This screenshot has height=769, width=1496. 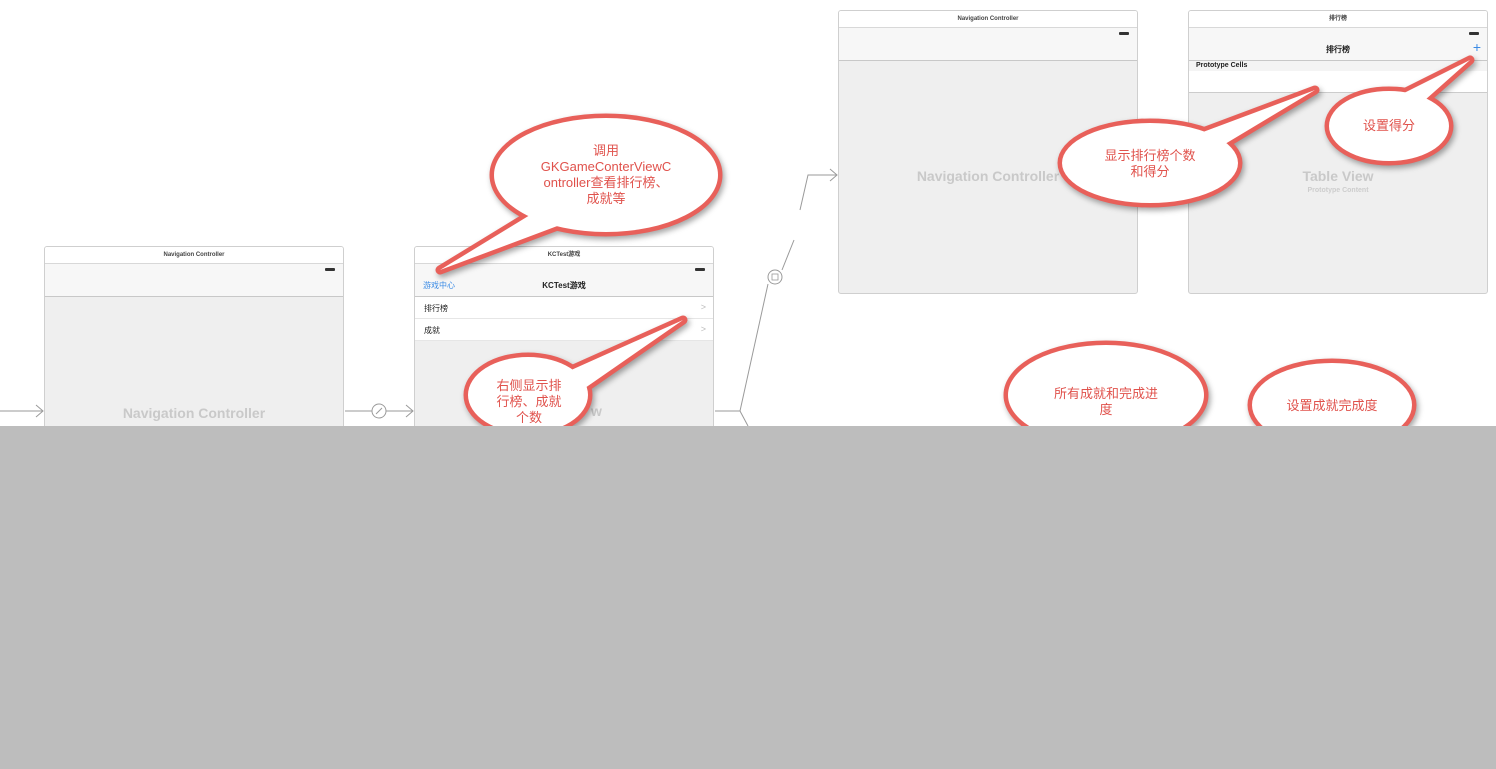 I want to click on callout-line: 设置成就完成度, so click(x=1332, y=405).